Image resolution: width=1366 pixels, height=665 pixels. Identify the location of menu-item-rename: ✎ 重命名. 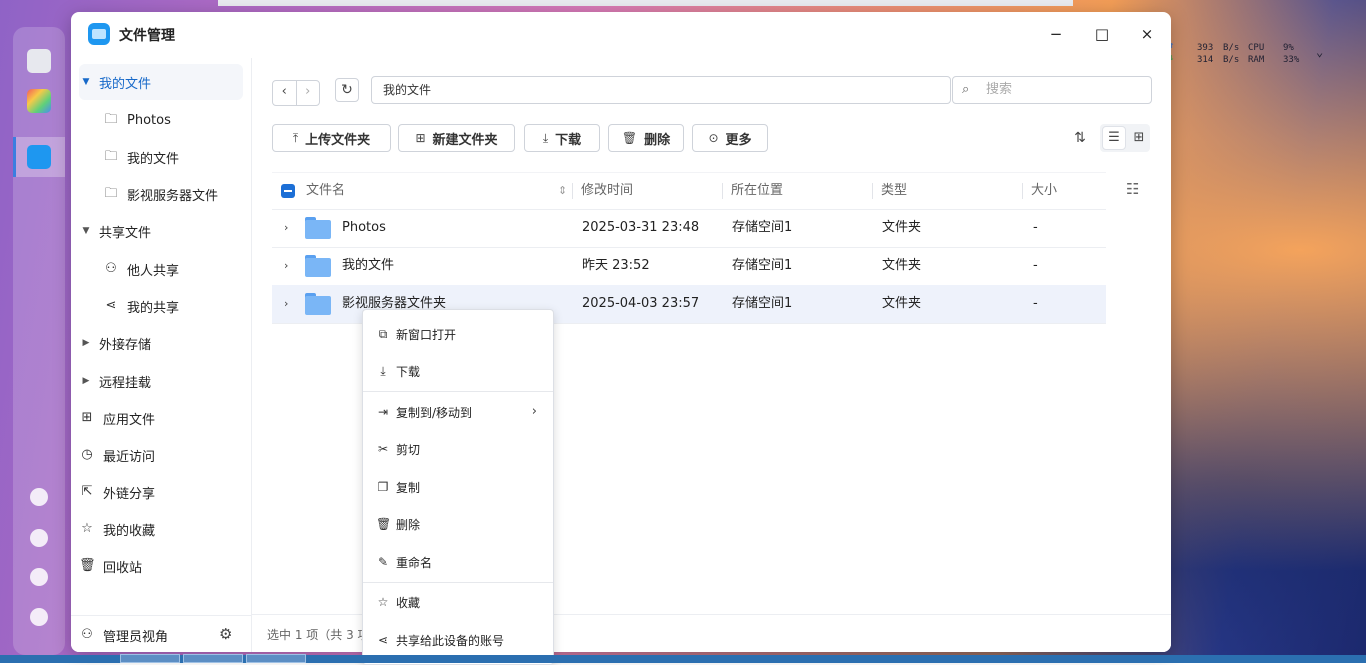
(458, 562).